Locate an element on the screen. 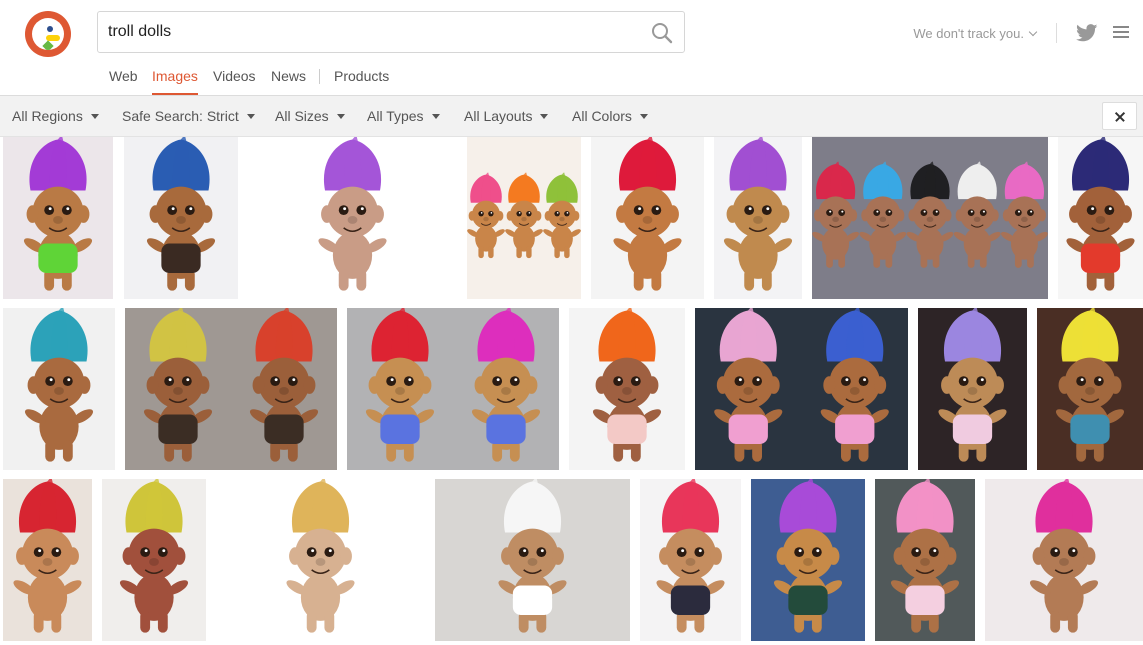  duckduckgo-logo is located at coordinates (48, 34).